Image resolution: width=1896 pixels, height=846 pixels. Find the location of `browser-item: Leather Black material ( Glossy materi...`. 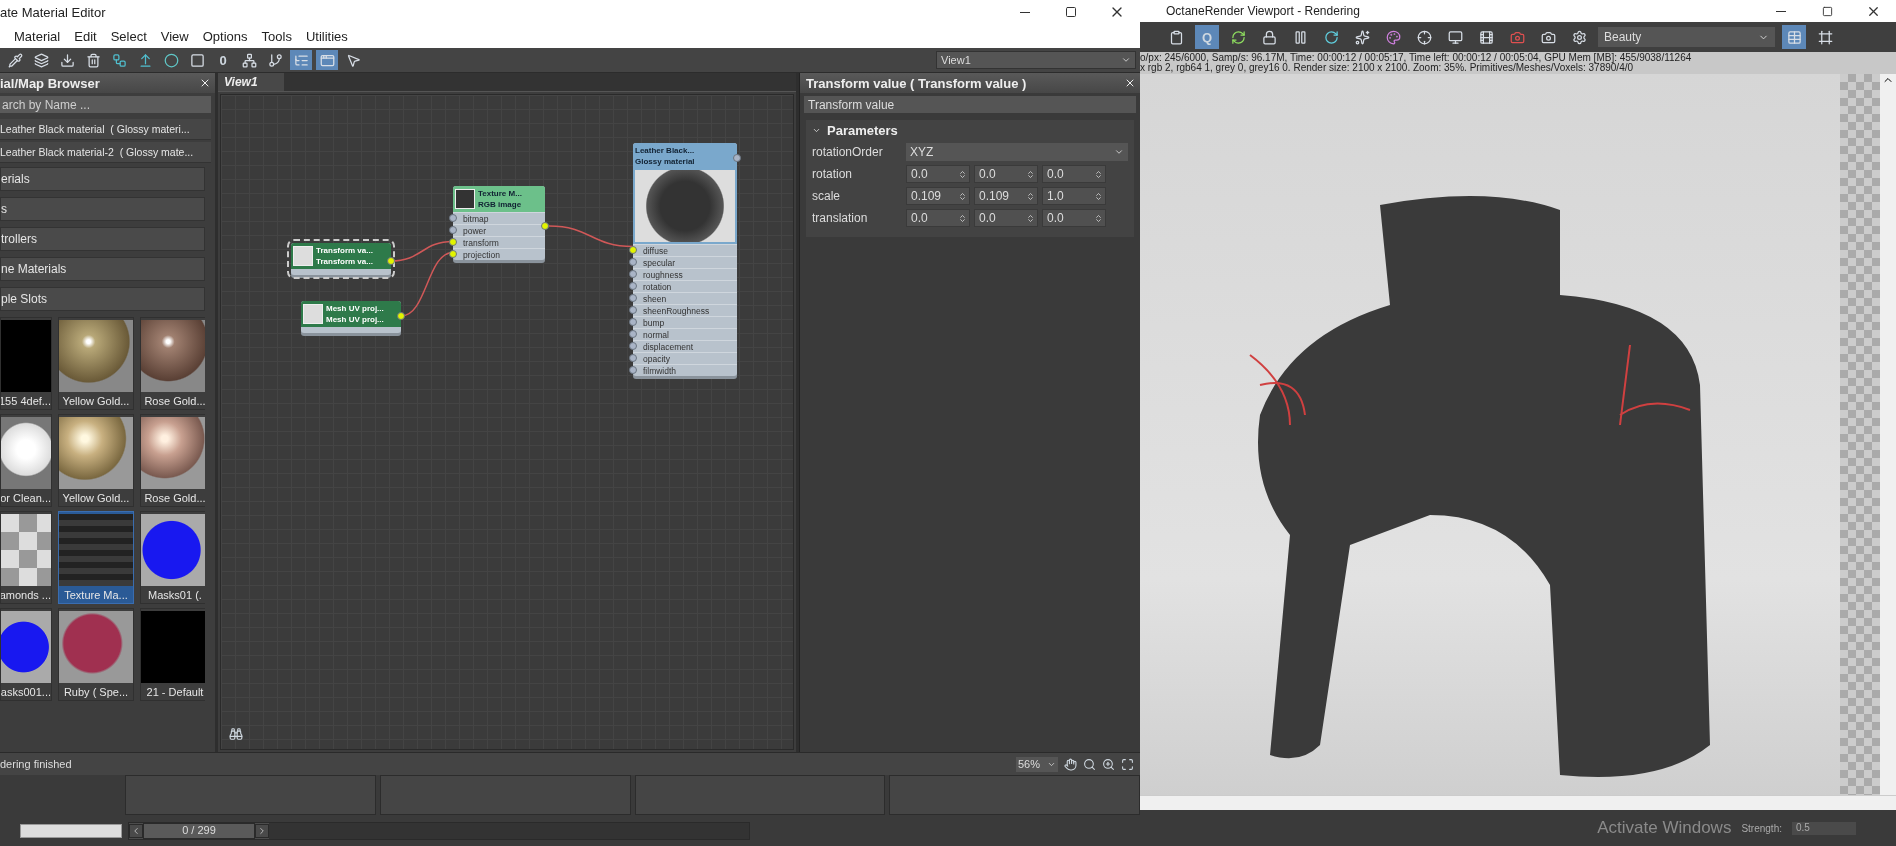

browser-item: Leather Black material ( Glossy materi... is located at coordinates (105, 129).